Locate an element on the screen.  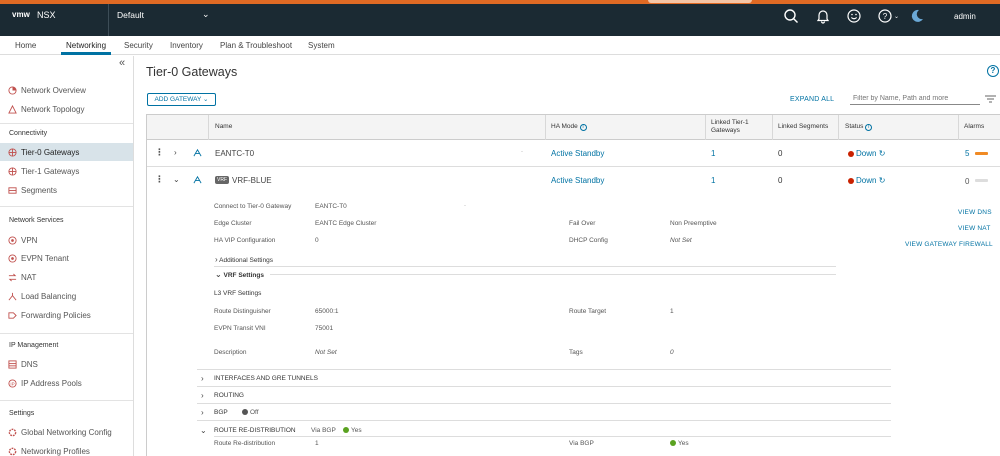
sidebar-section-connectivity: Connectivity is located at coordinates (28, 133).